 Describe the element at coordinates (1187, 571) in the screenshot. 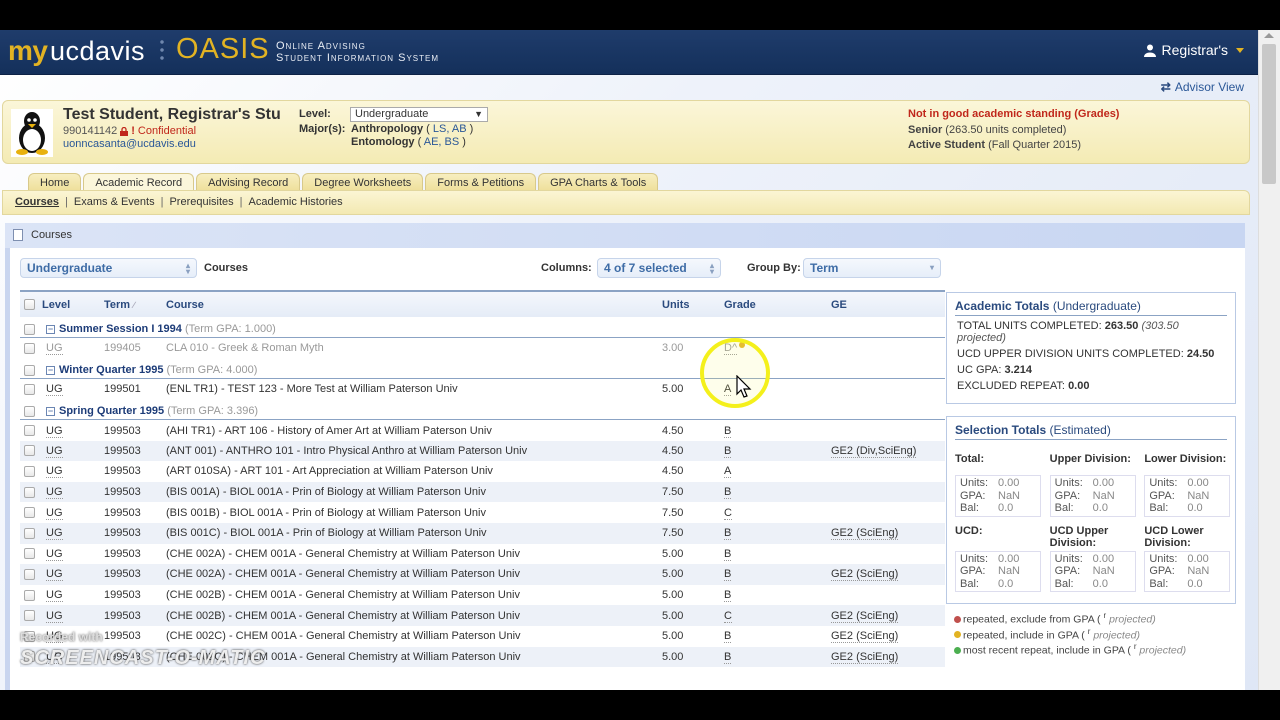

I see `selection-group-values: Units: 0.00 GPA: NaN Bal: 0.0` at that location.